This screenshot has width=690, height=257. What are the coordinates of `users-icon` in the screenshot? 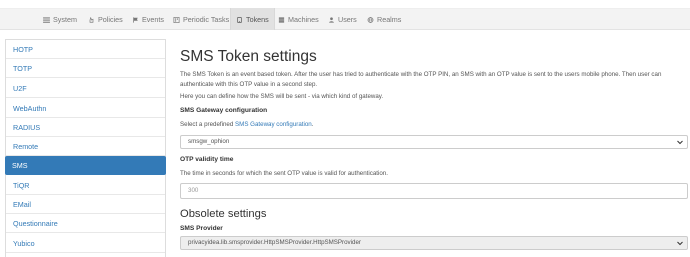 It's located at (331, 20).